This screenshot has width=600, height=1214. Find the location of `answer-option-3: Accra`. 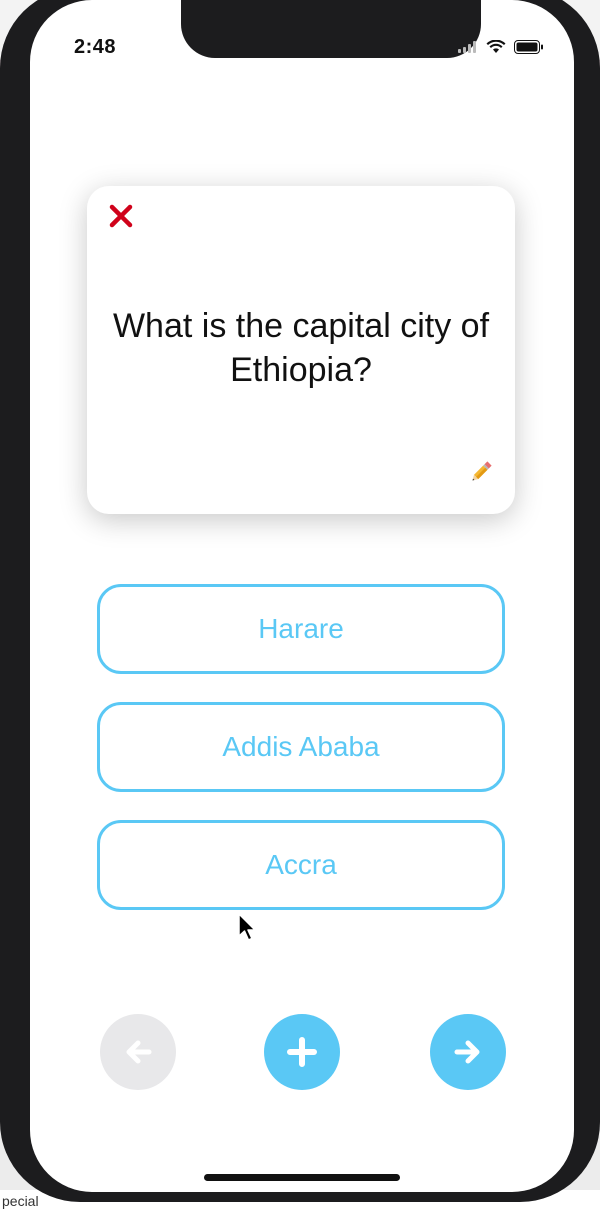

answer-option-3: Accra is located at coordinates (301, 865).